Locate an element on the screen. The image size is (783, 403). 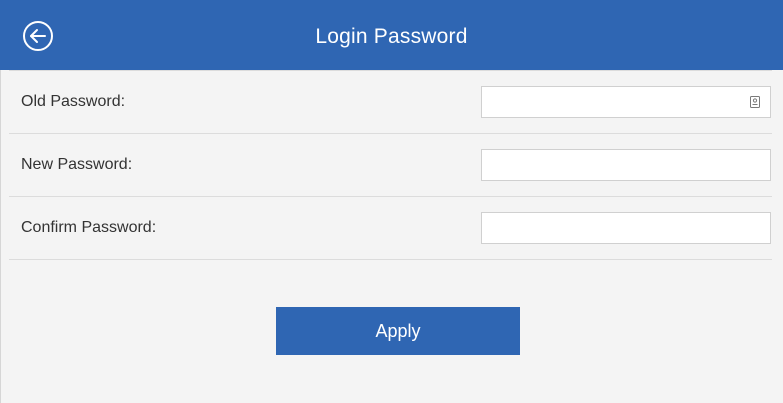
confirm-password-row: Confirm Password: is located at coordinates (390, 228).